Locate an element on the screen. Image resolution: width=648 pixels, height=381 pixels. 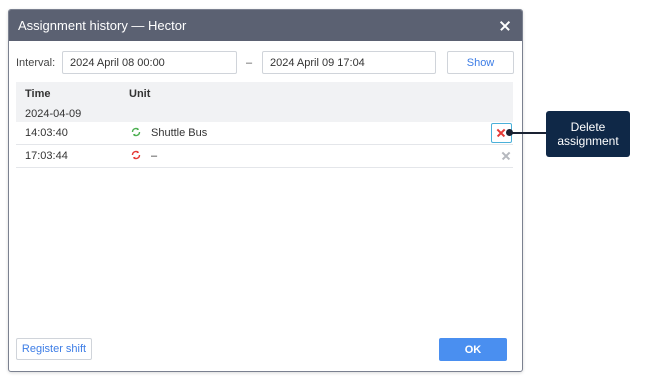
group-date: 2024-04-09 is located at coordinates (53, 114).